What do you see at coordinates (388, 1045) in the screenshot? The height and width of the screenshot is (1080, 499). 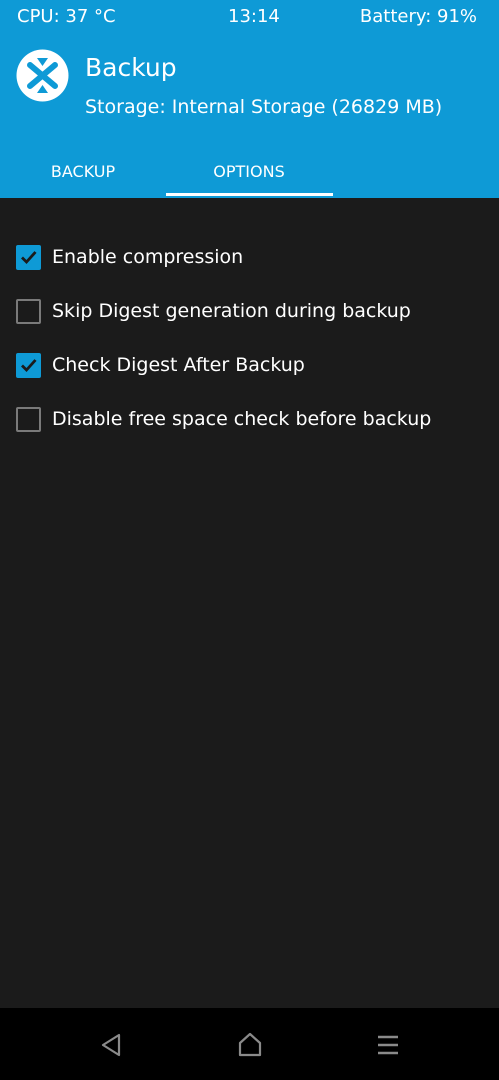 I see `menu-icon` at bounding box center [388, 1045].